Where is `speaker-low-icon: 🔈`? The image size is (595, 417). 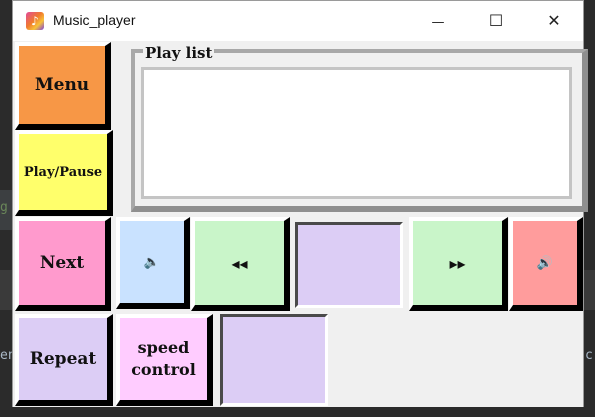
speaker-low-icon: 🔈 is located at coordinates (152, 262).